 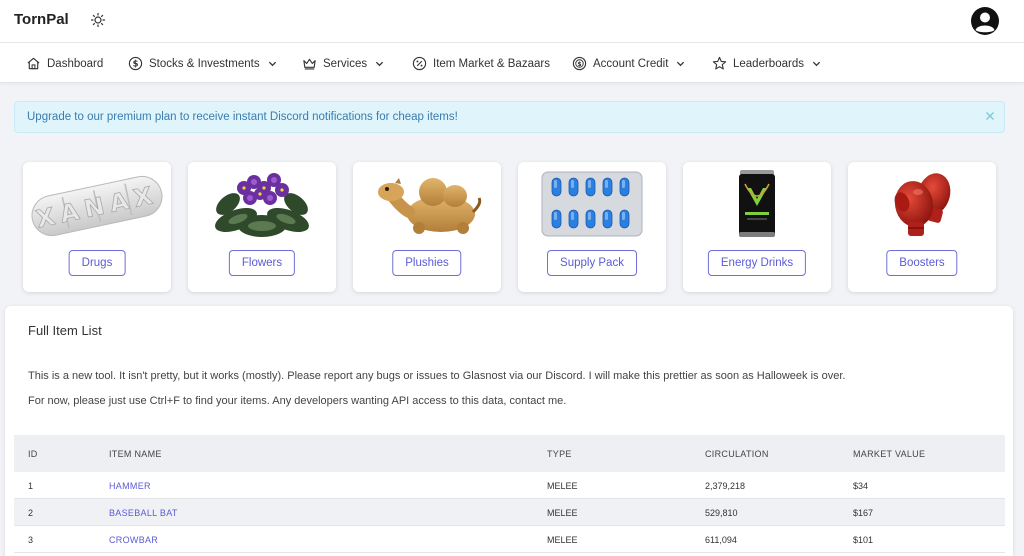 I want to click on boxing-gloves-image, so click(x=922, y=204).